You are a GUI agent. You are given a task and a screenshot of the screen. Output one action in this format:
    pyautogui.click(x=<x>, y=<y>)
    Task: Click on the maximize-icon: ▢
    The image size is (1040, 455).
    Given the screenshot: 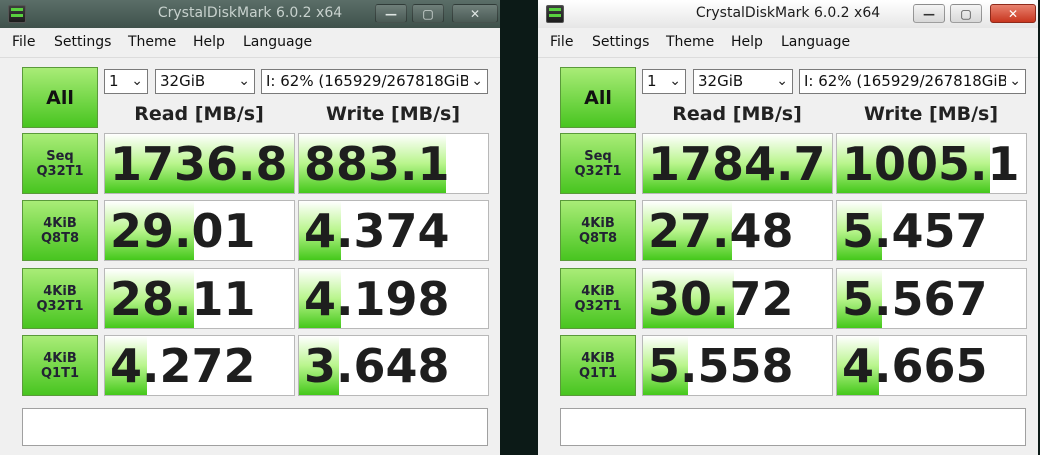 What is the action you would take?
    pyautogui.click(x=428, y=13)
    